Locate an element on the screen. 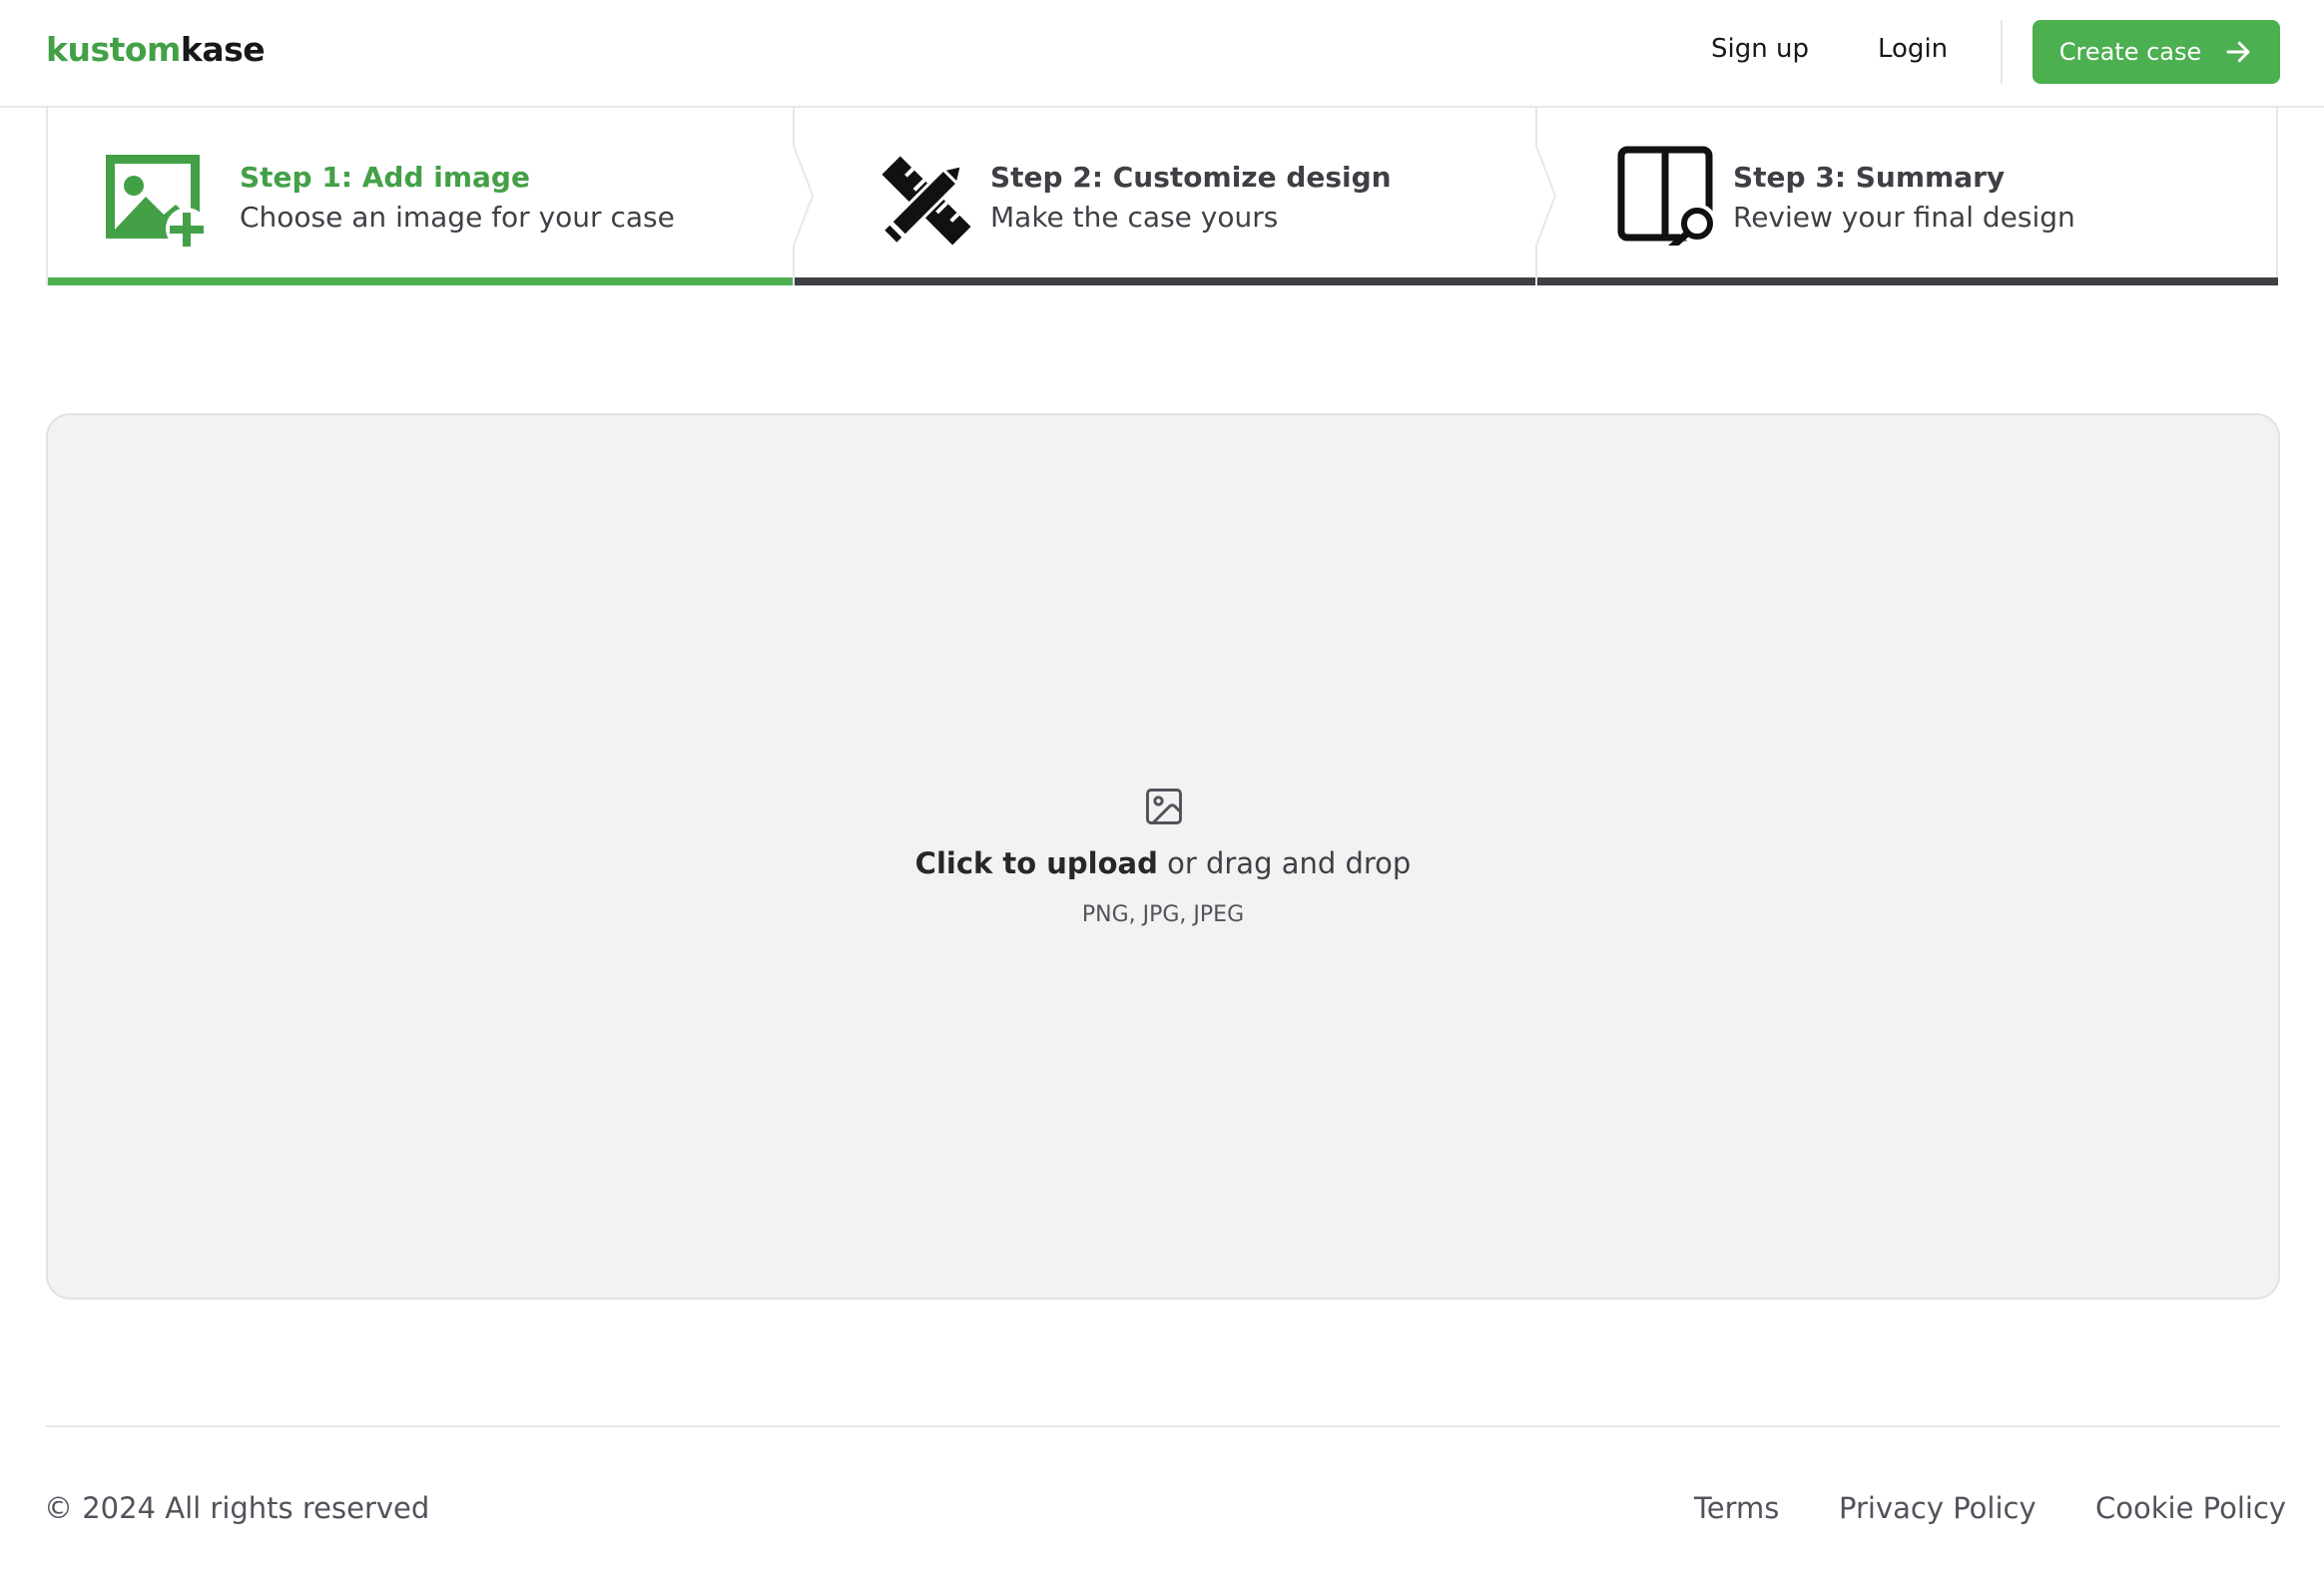 The image size is (2324, 1573). pencil-ruler-icon is located at coordinates (926, 201).